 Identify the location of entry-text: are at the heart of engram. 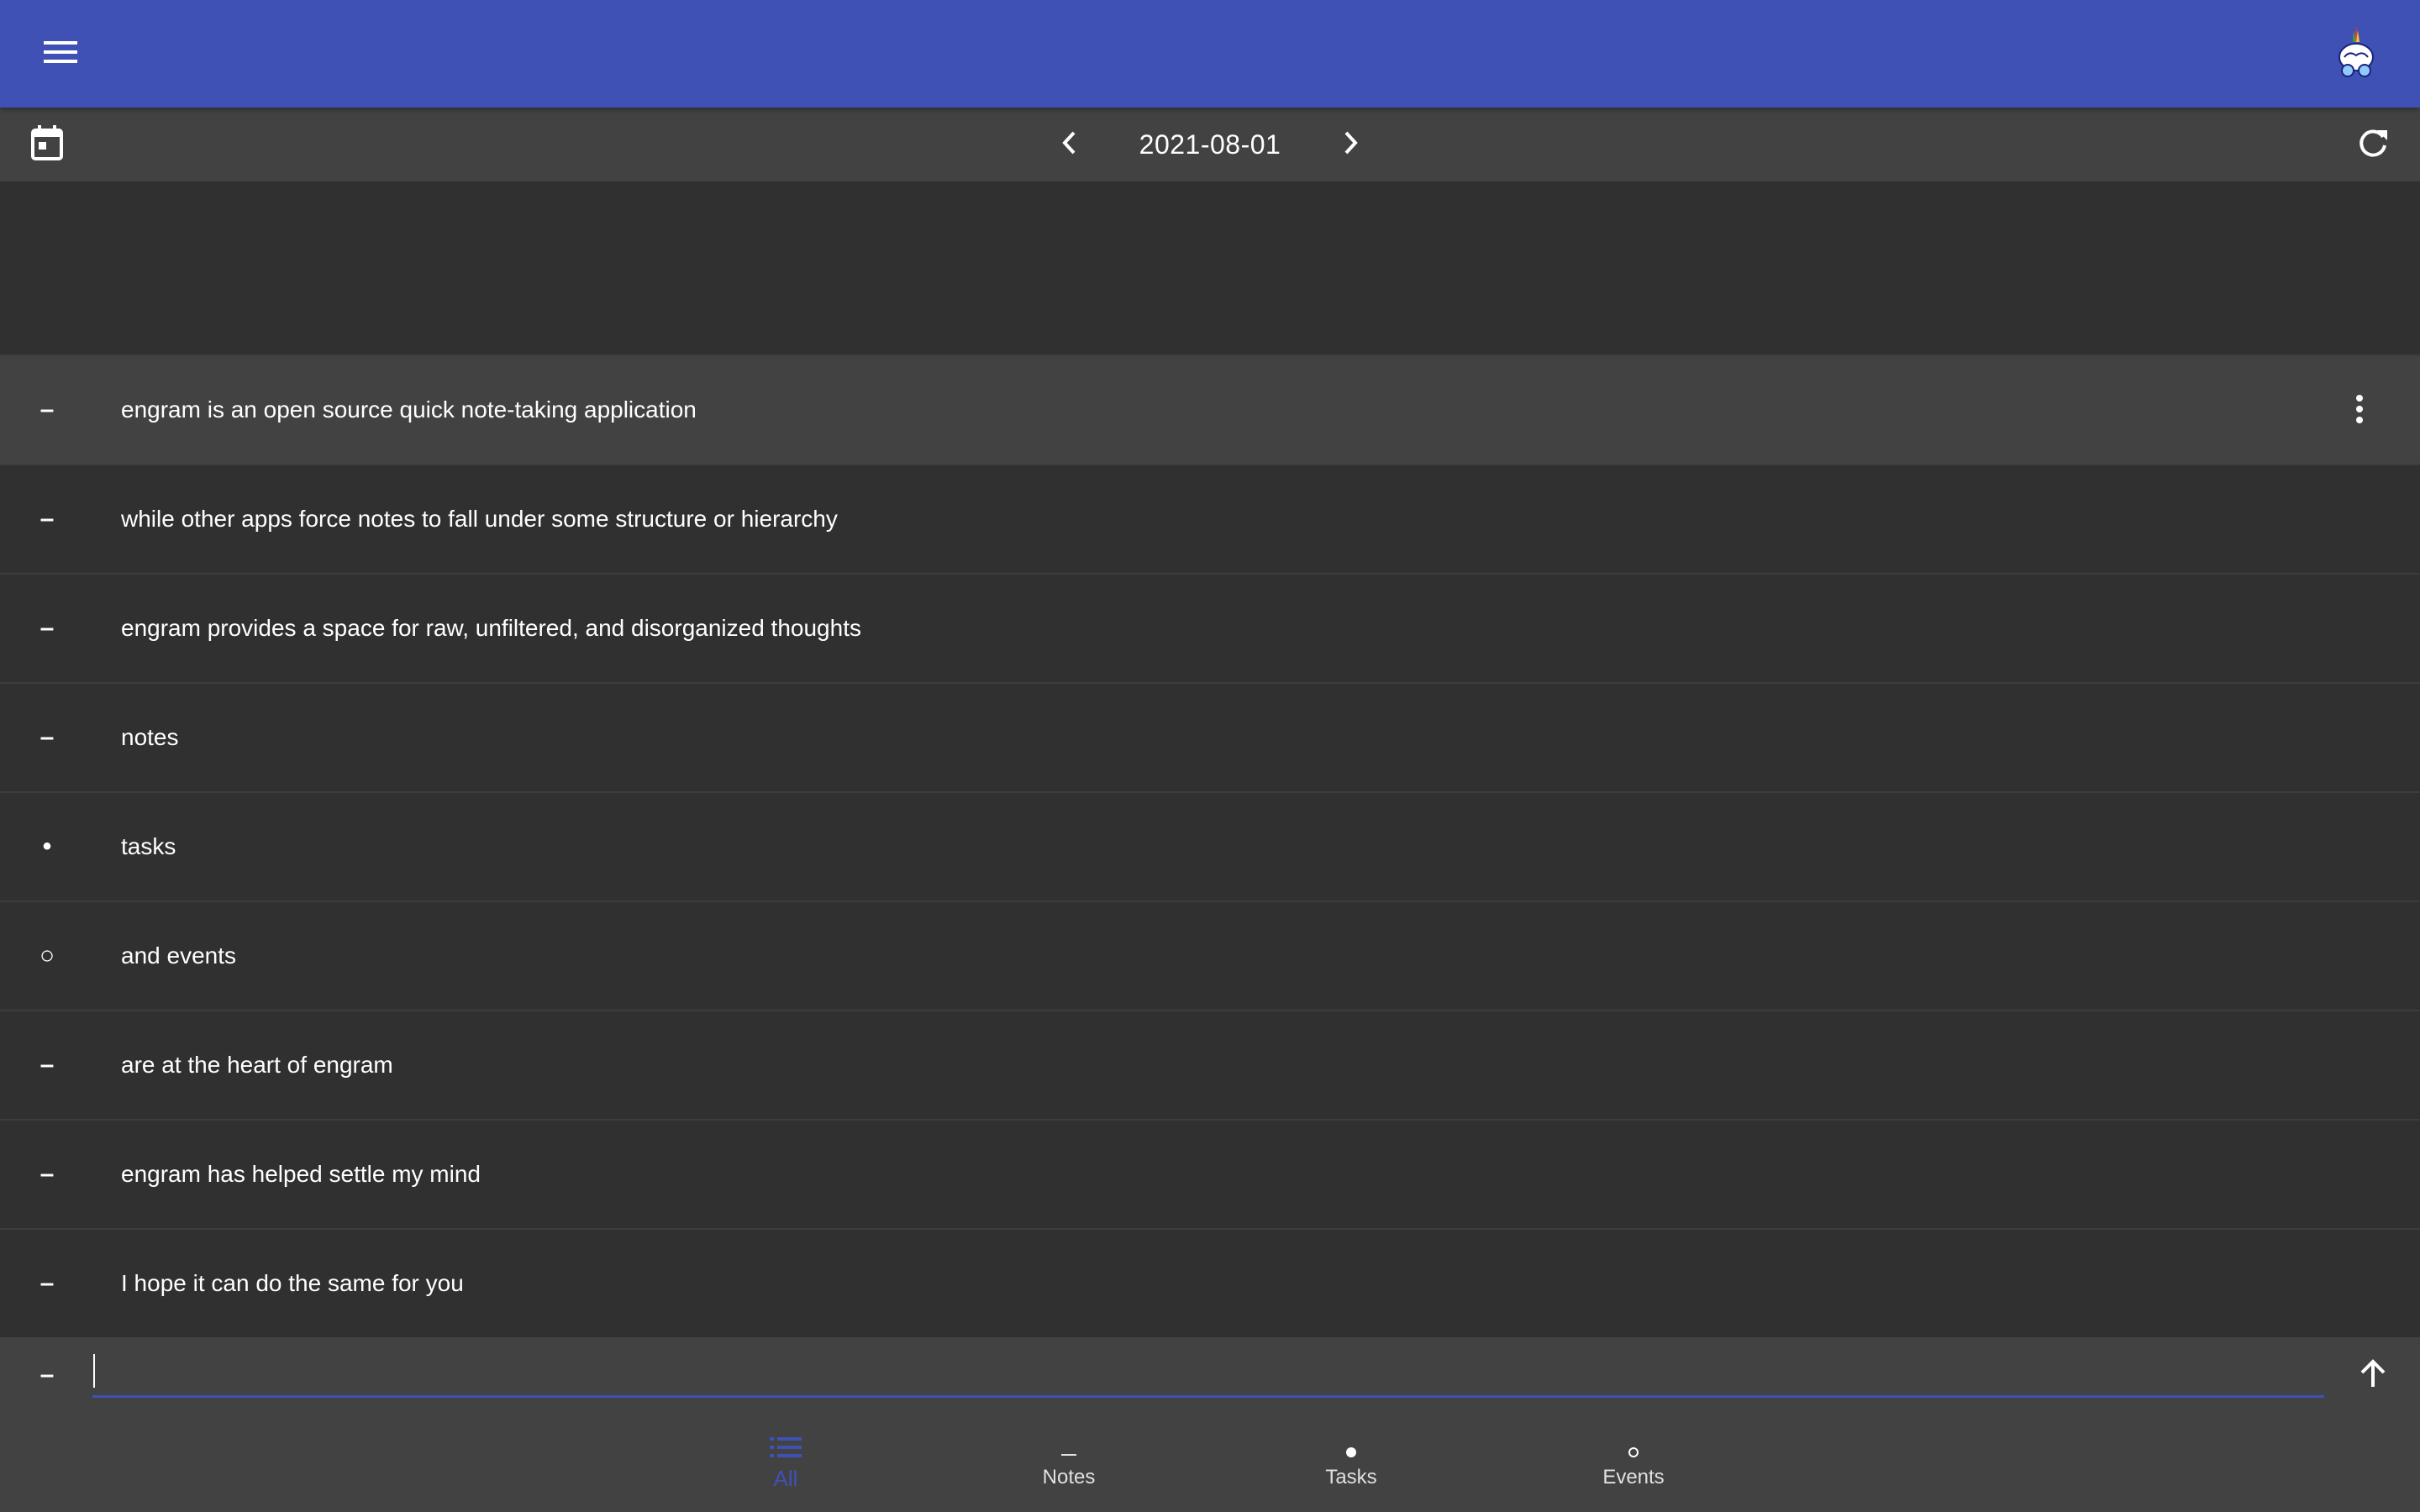
(257, 1065).